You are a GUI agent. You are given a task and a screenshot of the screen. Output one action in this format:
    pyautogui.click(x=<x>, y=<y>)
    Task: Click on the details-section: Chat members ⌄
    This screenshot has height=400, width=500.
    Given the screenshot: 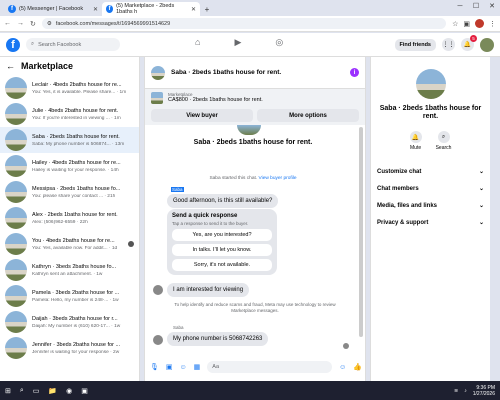 What is the action you would take?
    pyautogui.click(x=430, y=188)
    